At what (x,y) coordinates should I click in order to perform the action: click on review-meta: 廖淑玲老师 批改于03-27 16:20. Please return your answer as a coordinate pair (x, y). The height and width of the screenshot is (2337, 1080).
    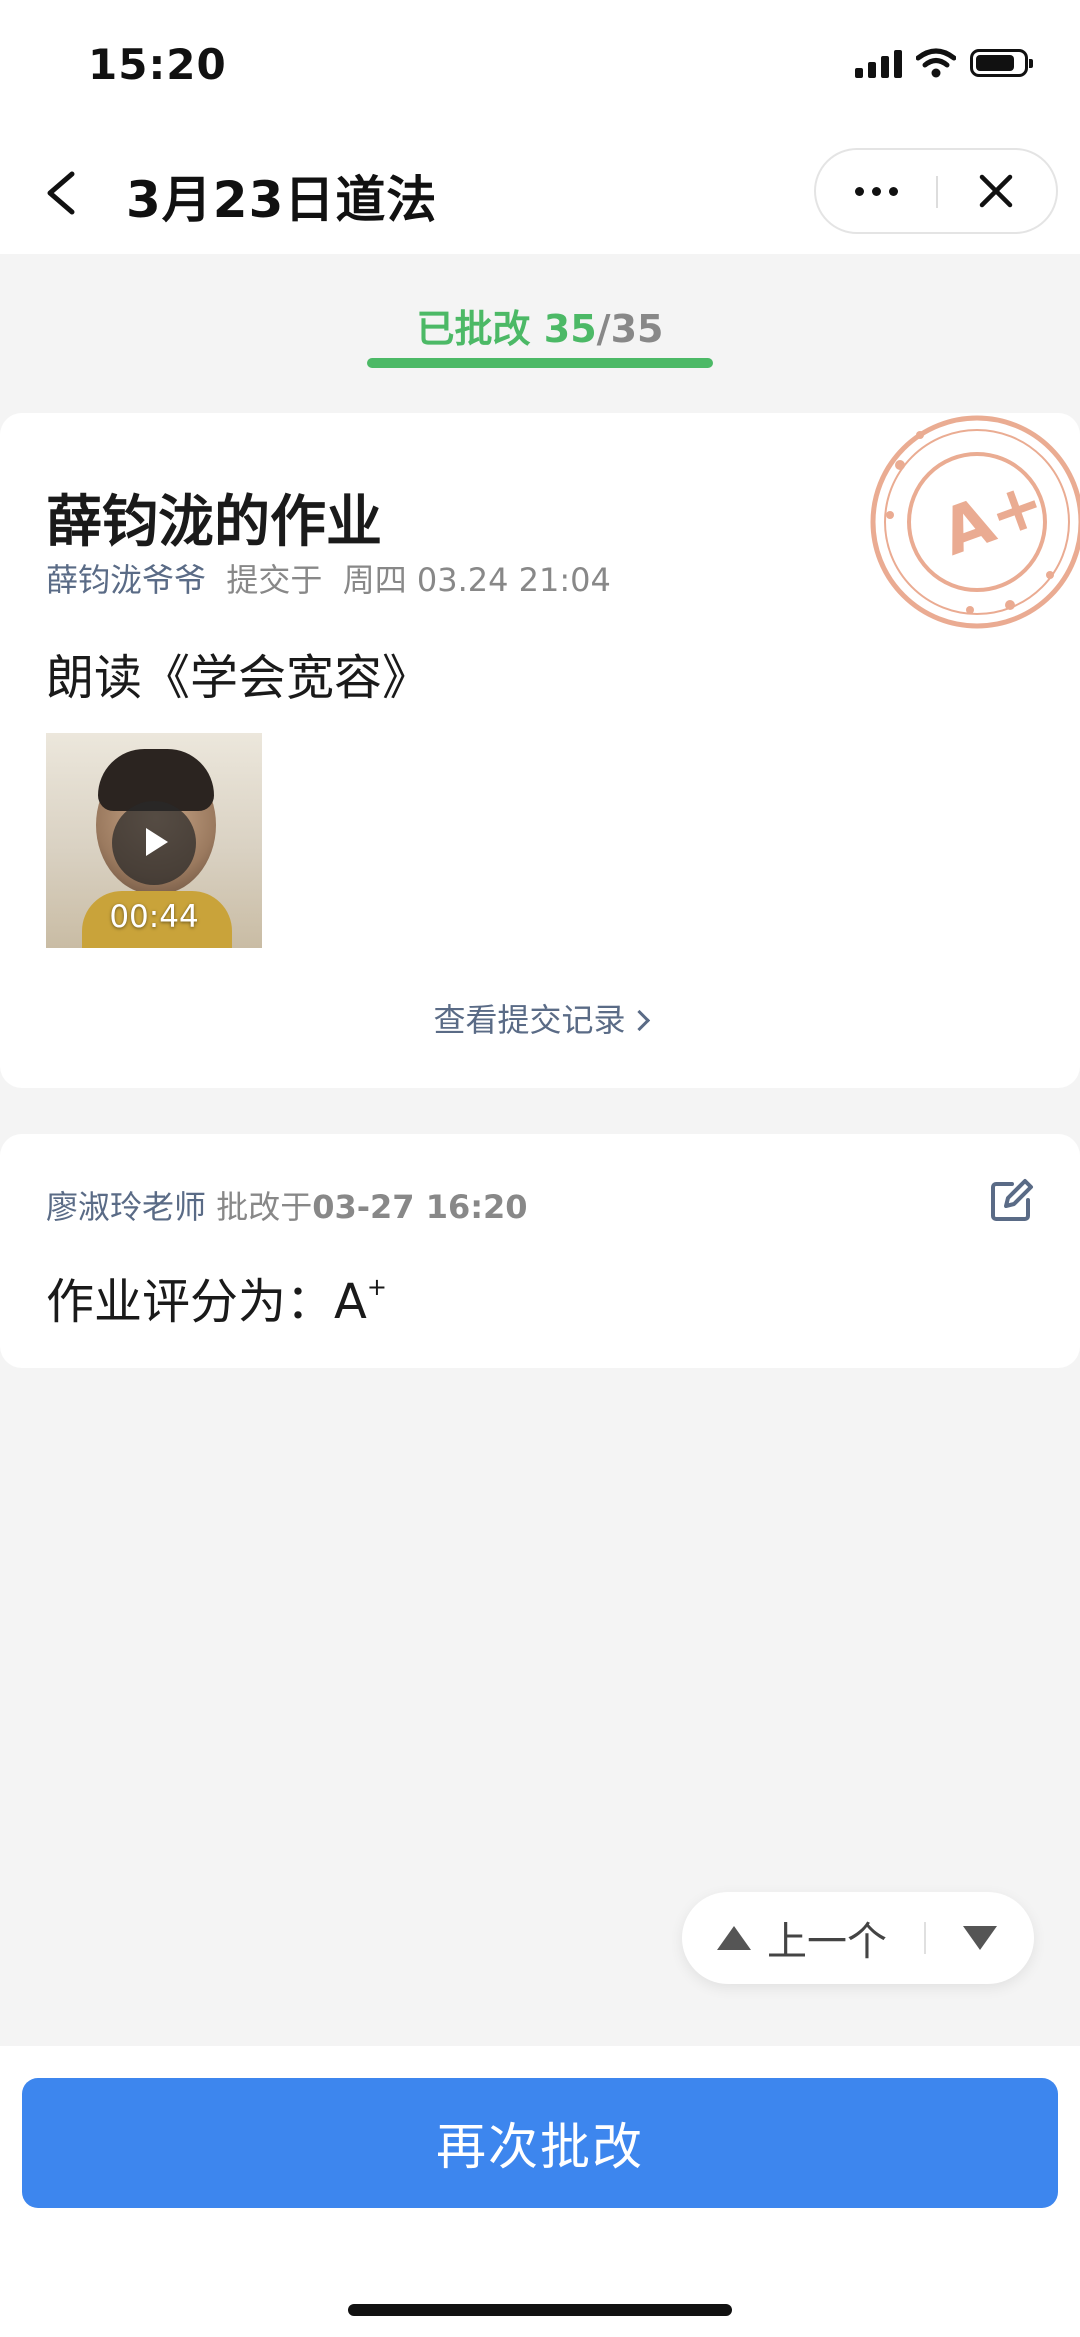
    Looking at the image, I should click on (287, 1205).